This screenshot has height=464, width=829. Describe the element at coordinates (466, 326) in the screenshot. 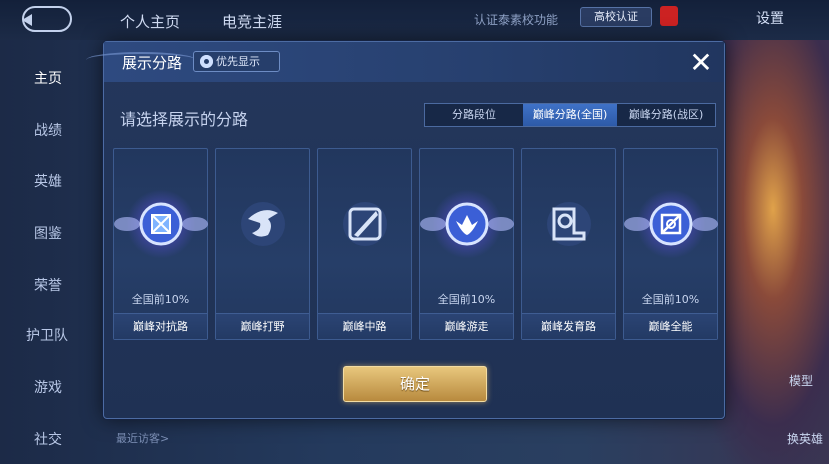

I see `card-name: 巅峰游走` at that location.